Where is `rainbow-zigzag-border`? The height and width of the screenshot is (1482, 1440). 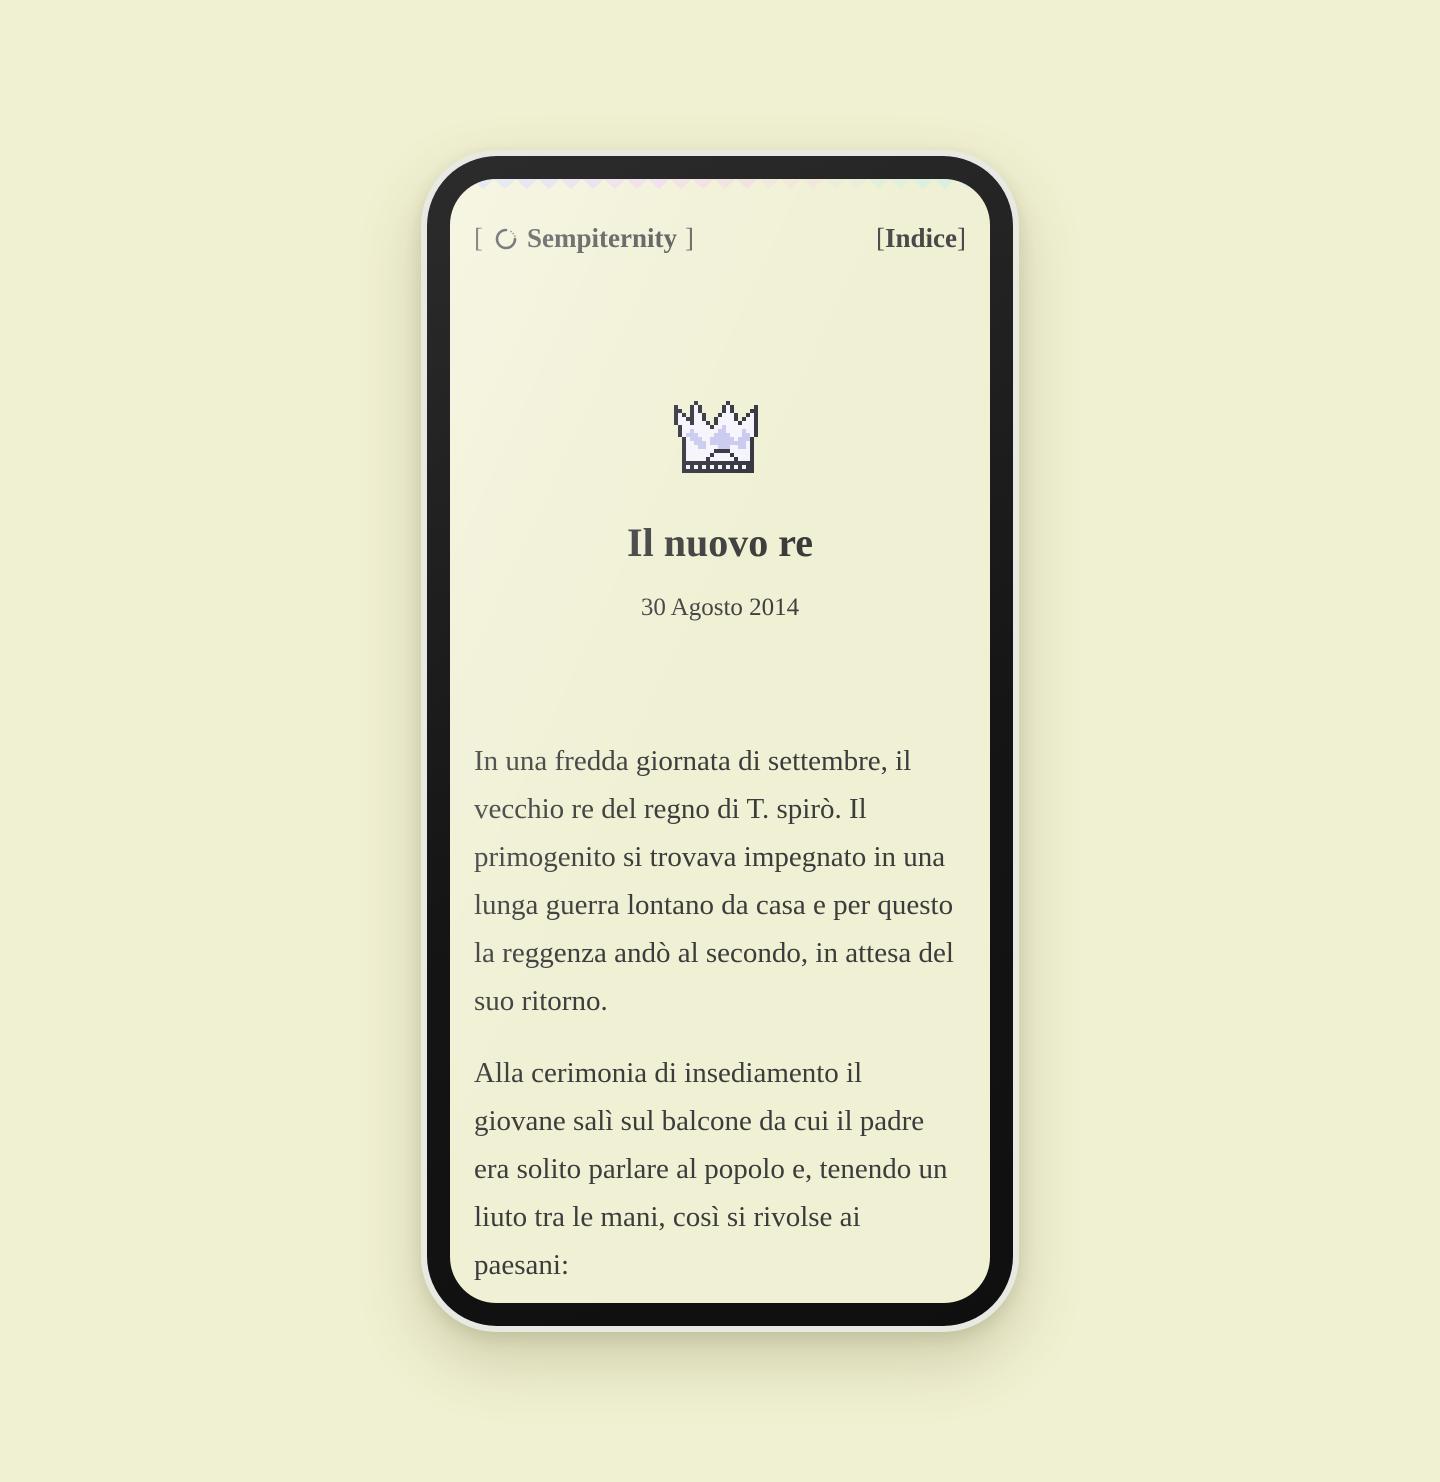 rainbow-zigzag-border is located at coordinates (720, 184).